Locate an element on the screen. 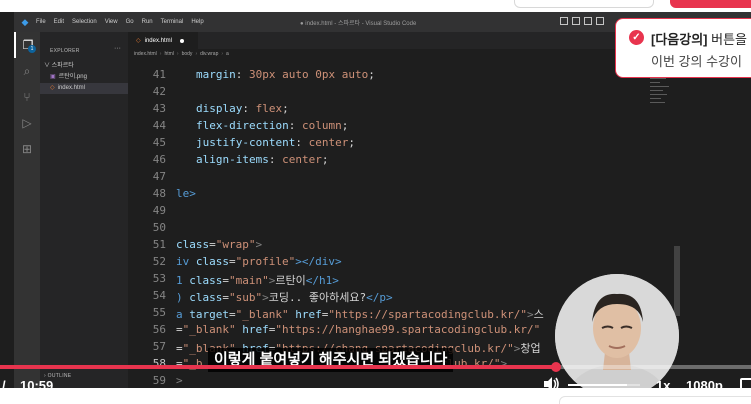  code-line-41: margin: 30px auto 0px auto; is located at coordinates (285, 74).